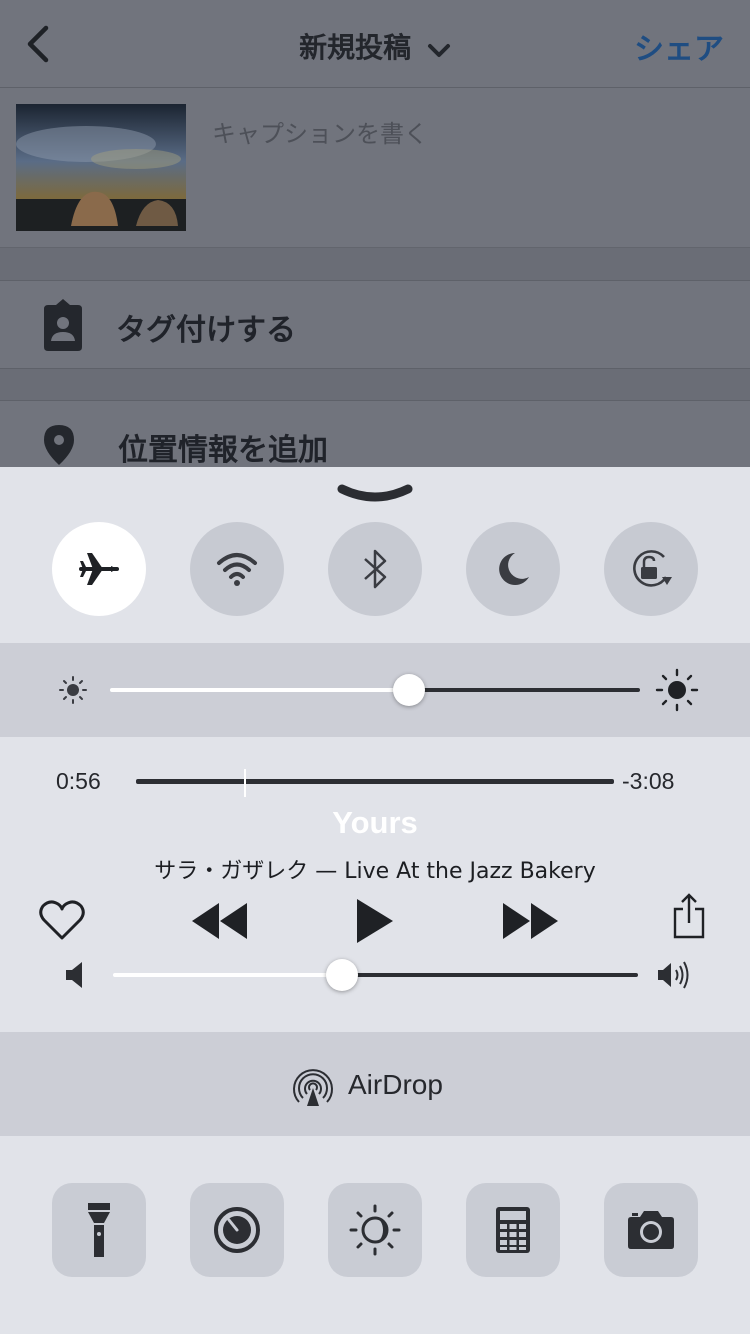 The height and width of the screenshot is (1334, 750). I want to click on moon-icon, so click(514, 569).